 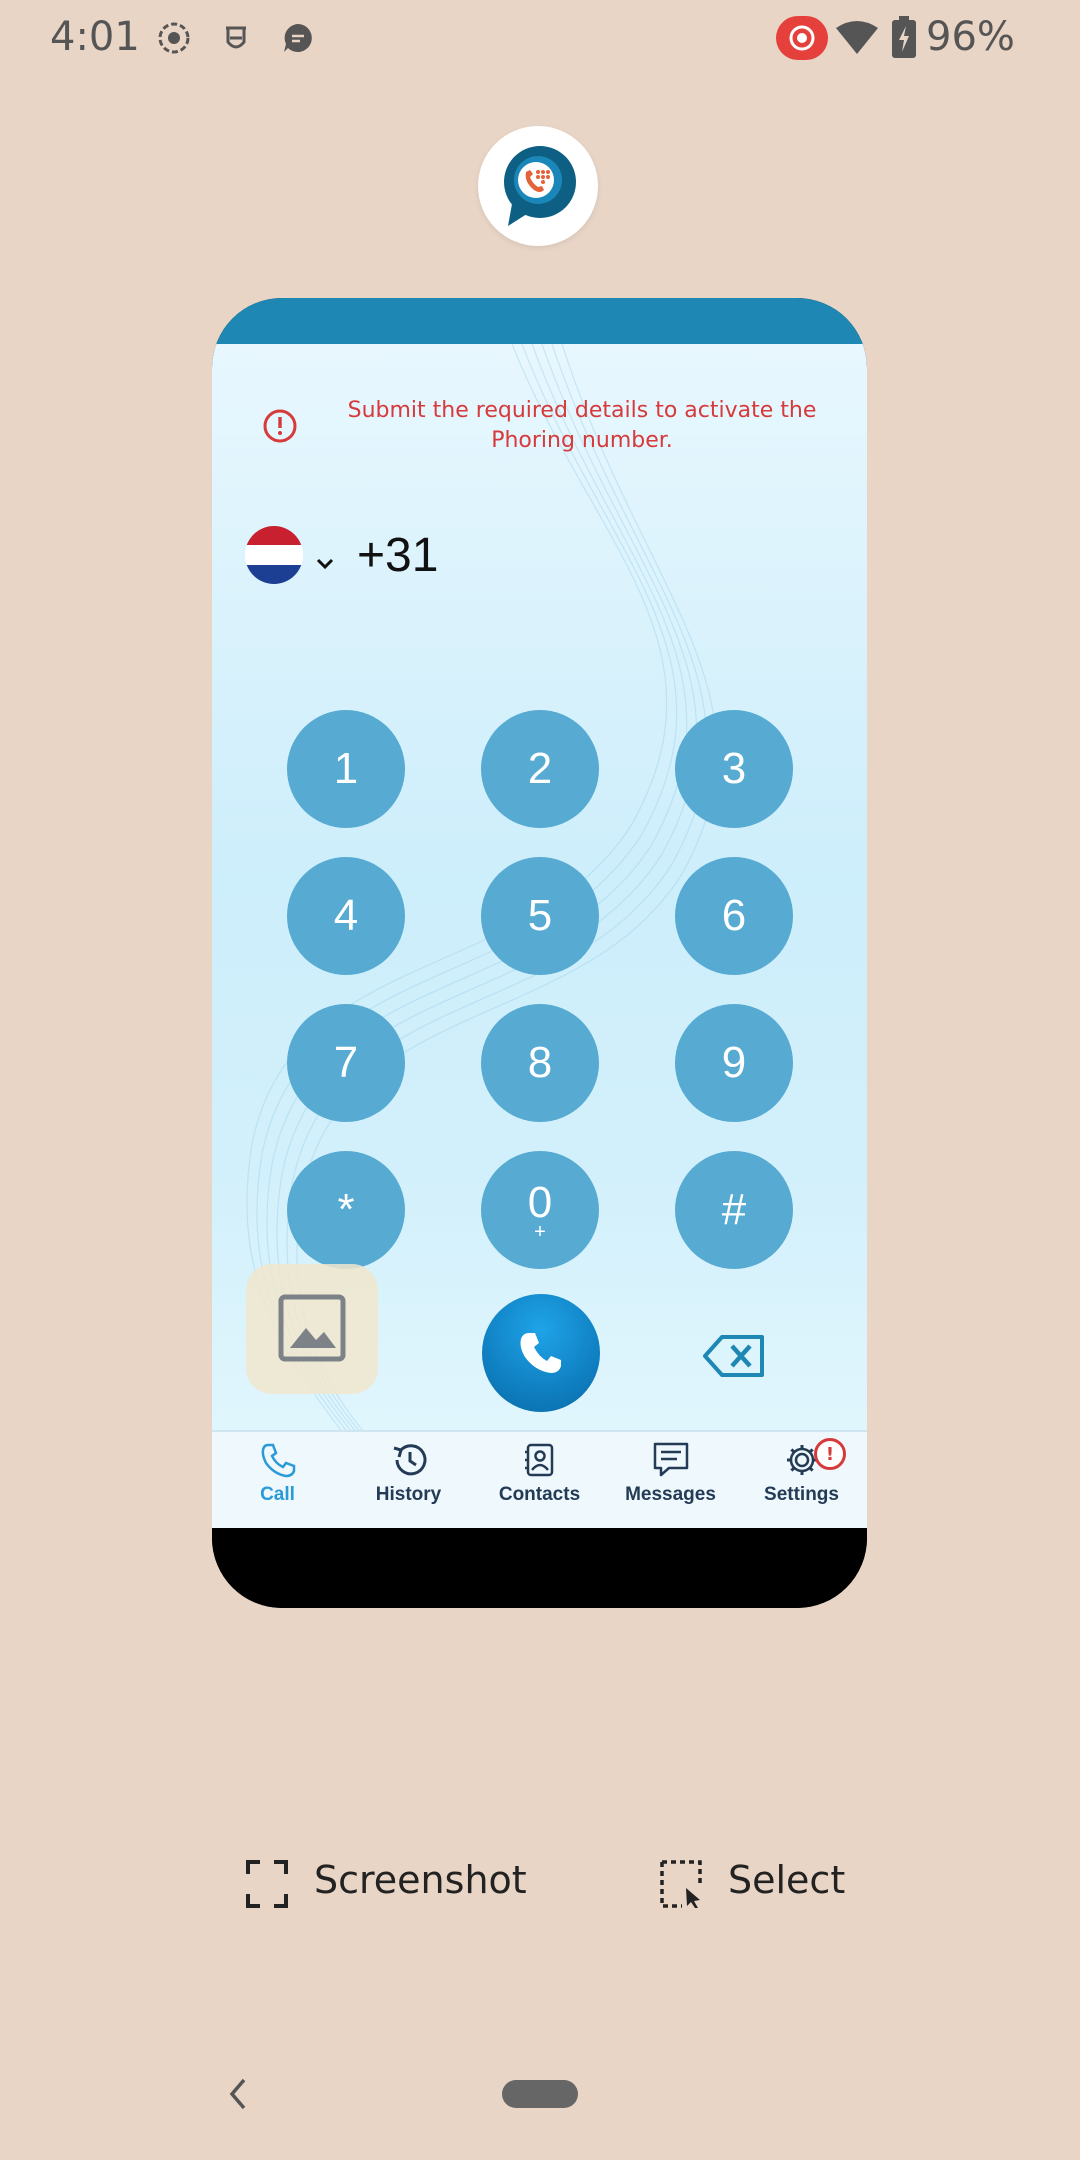 I want to click on key-8: 8, so click(x=540, y=1063).